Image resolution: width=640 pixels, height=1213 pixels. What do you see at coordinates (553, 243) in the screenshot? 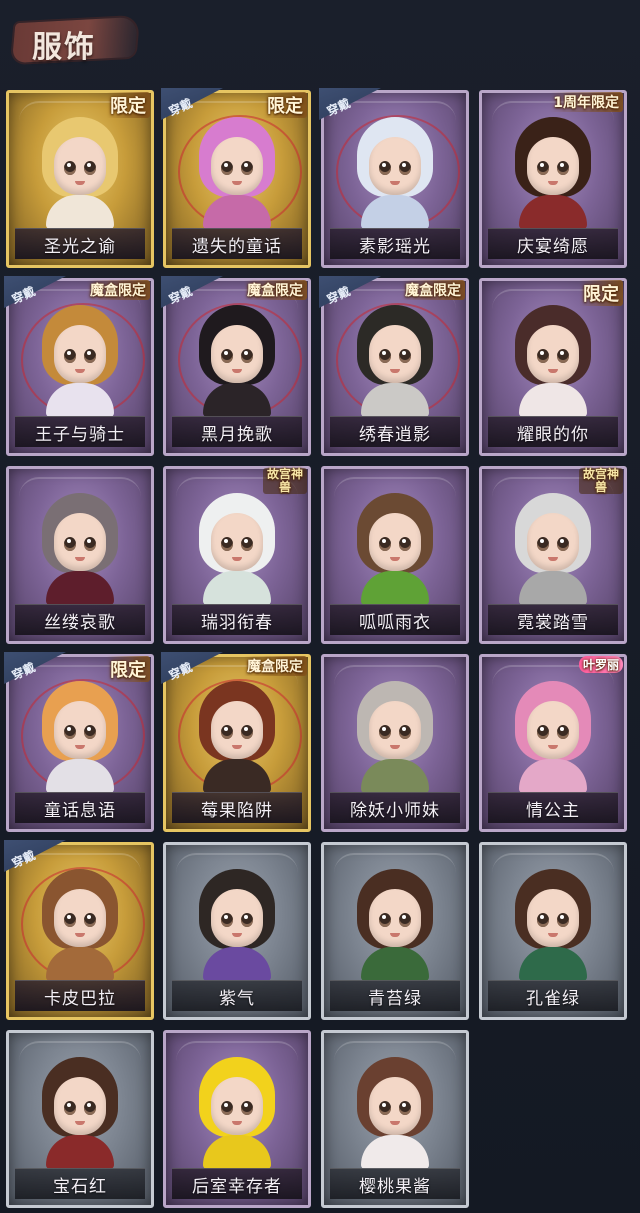
I see `costume-name-bar: 庆宴绮愿` at bounding box center [553, 243].